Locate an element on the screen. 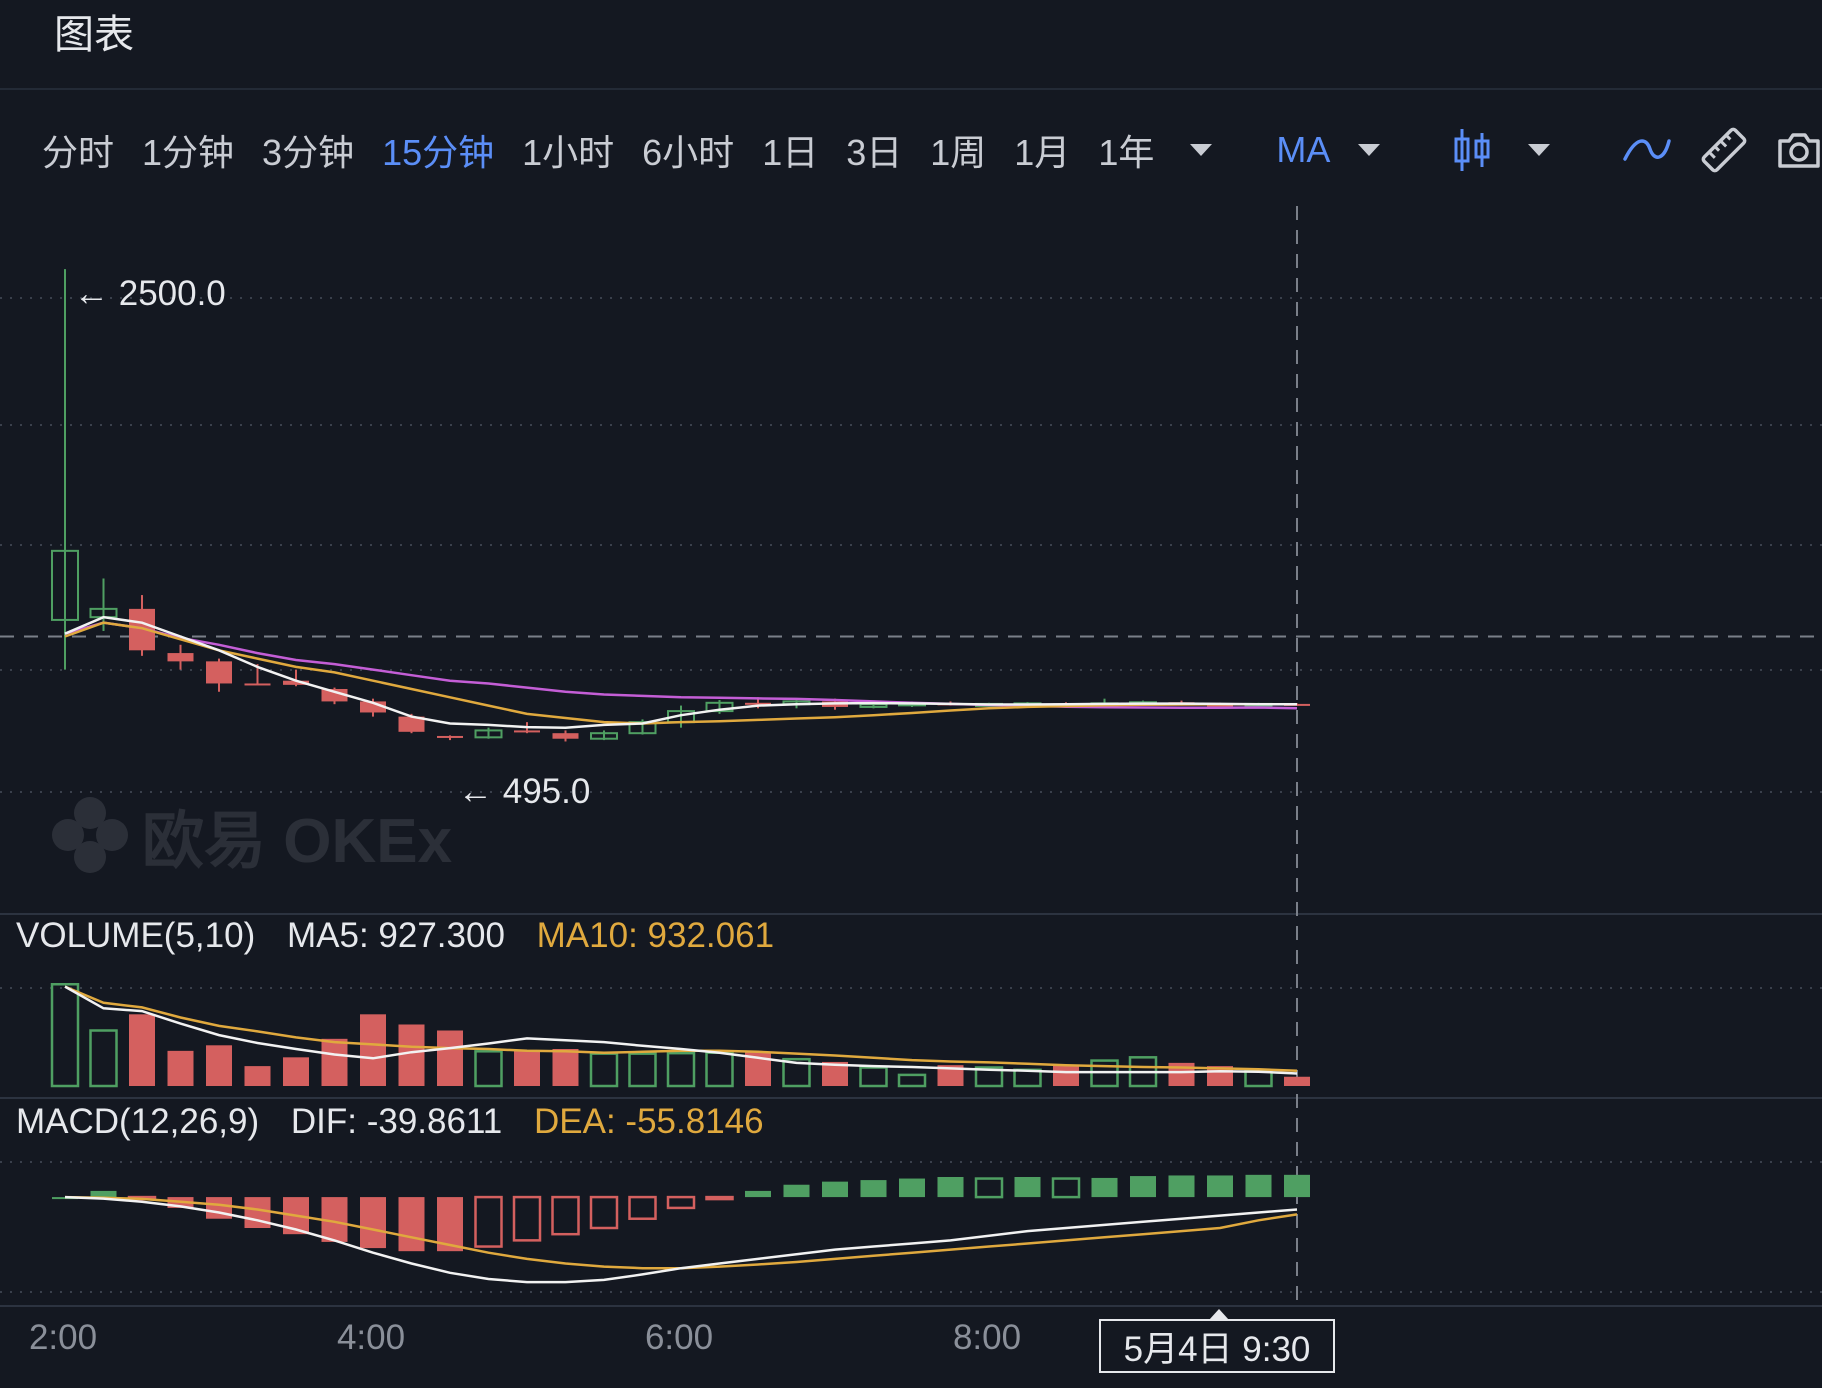 The image size is (1822, 1388). crosshair-time-label: 5月4日 9:30 is located at coordinates (1217, 1346).